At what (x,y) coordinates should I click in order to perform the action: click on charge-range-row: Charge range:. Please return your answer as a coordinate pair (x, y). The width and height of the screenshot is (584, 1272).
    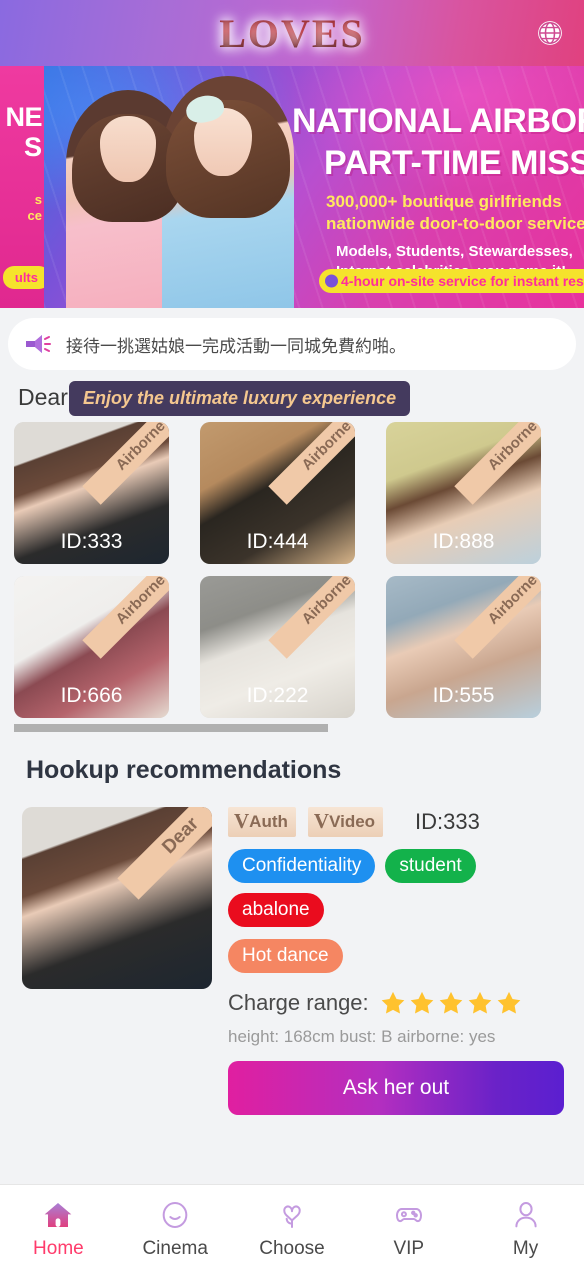
    Looking at the image, I should click on (396, 1003).